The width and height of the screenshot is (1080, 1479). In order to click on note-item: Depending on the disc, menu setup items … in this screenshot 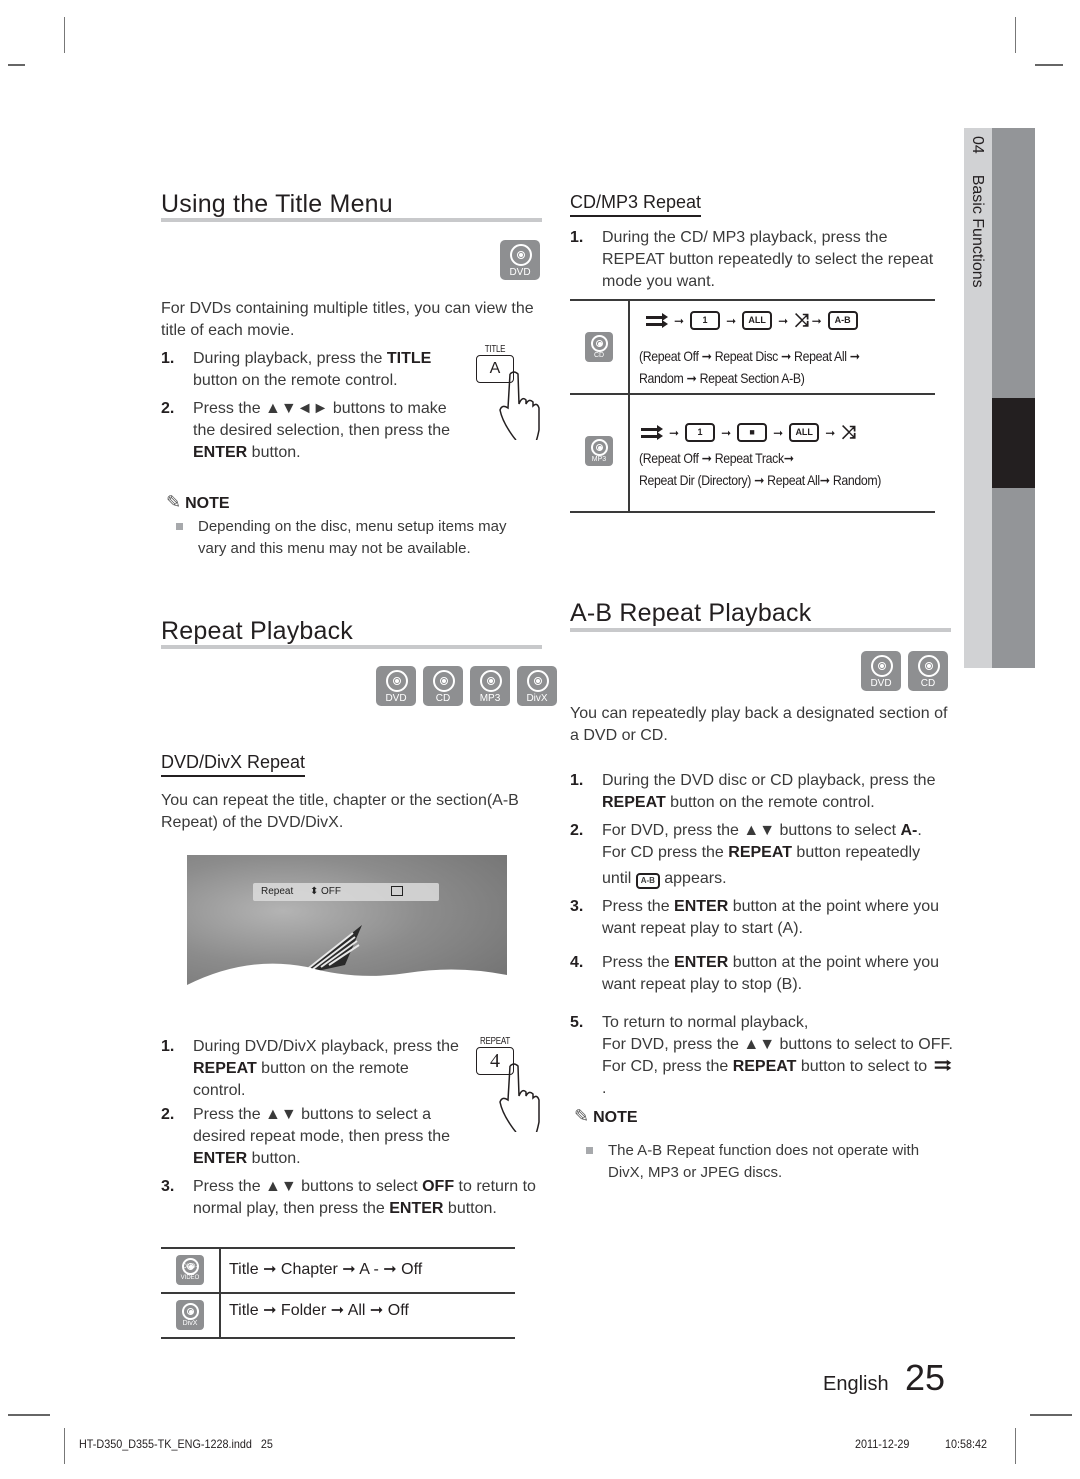, I will do `click(356, 538)`.